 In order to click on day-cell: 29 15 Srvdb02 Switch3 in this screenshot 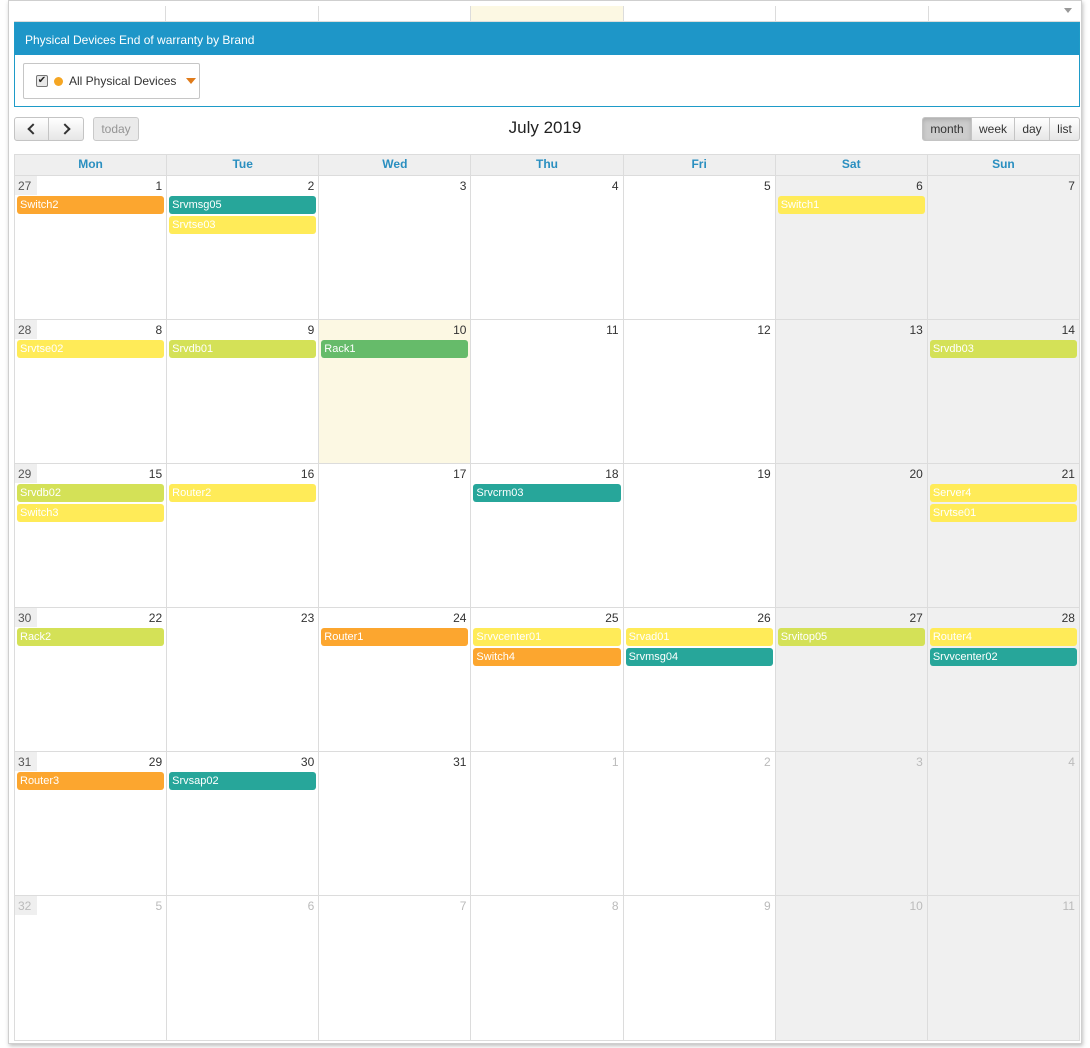, I will do `click(90, 535)`.